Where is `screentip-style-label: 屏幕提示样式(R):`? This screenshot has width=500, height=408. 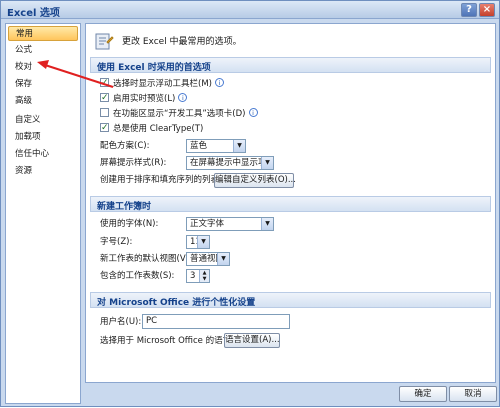
screentip-style-label: 屏幕提示样式(R): is located at coordinates (133, 163).